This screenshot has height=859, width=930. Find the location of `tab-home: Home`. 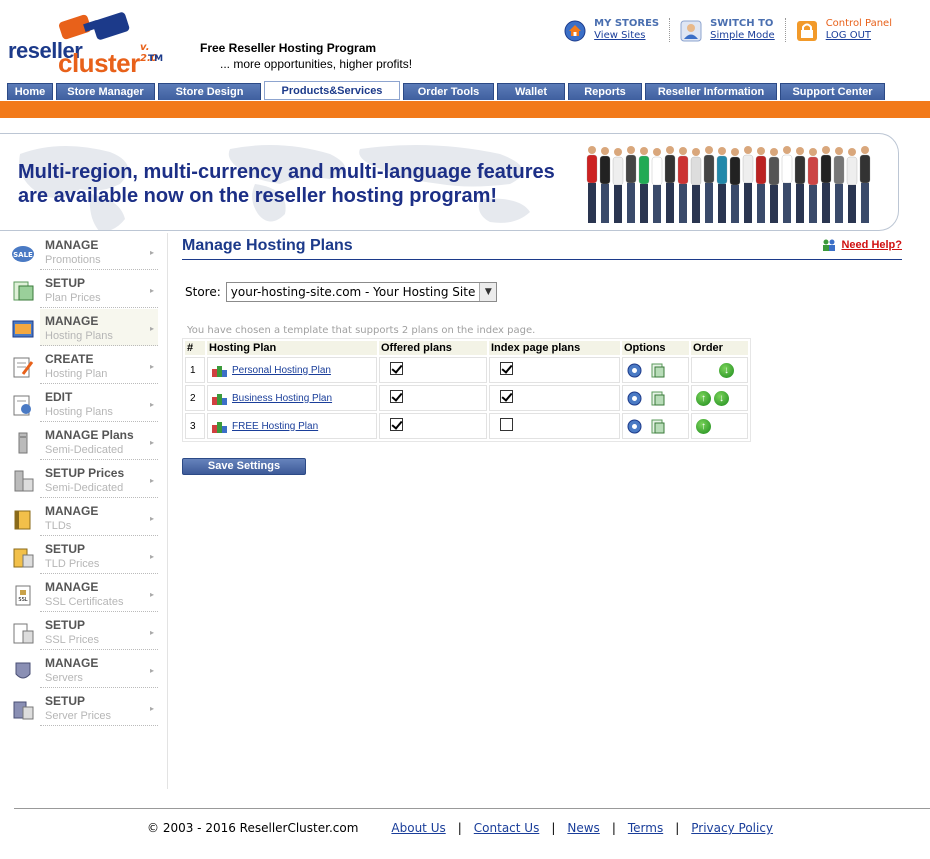

tab-home: Home is located at coordinates (30, 91).